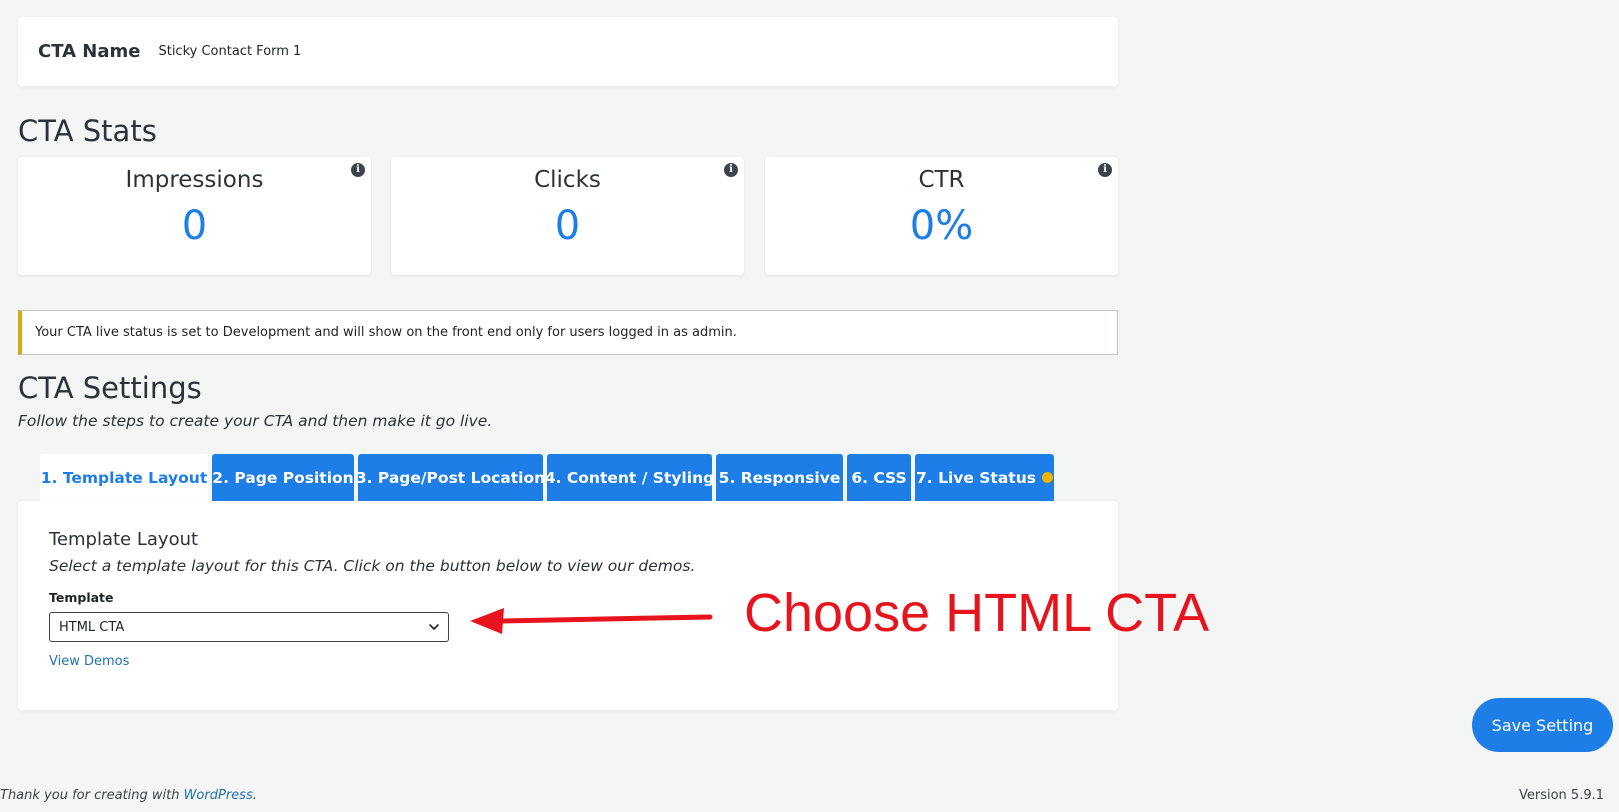 Image resolution: width=1619 pixels, height=812 pixels. I want to click on template-select: HTML CTA, so click(249, 627).